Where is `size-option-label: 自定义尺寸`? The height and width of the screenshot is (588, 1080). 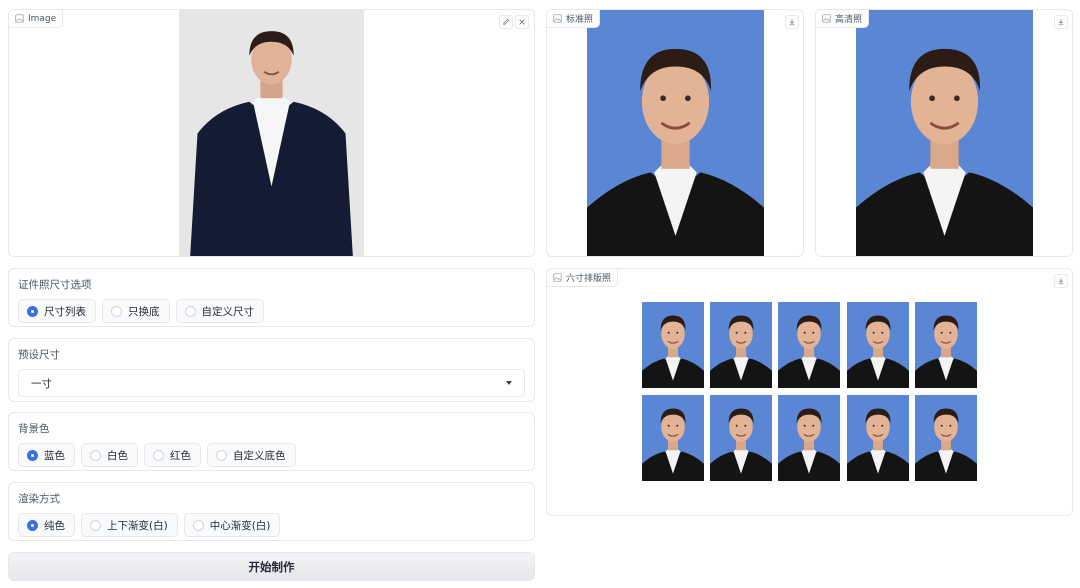 size-option-label: 自定义尺寸 is located at coordinates (228, 311).